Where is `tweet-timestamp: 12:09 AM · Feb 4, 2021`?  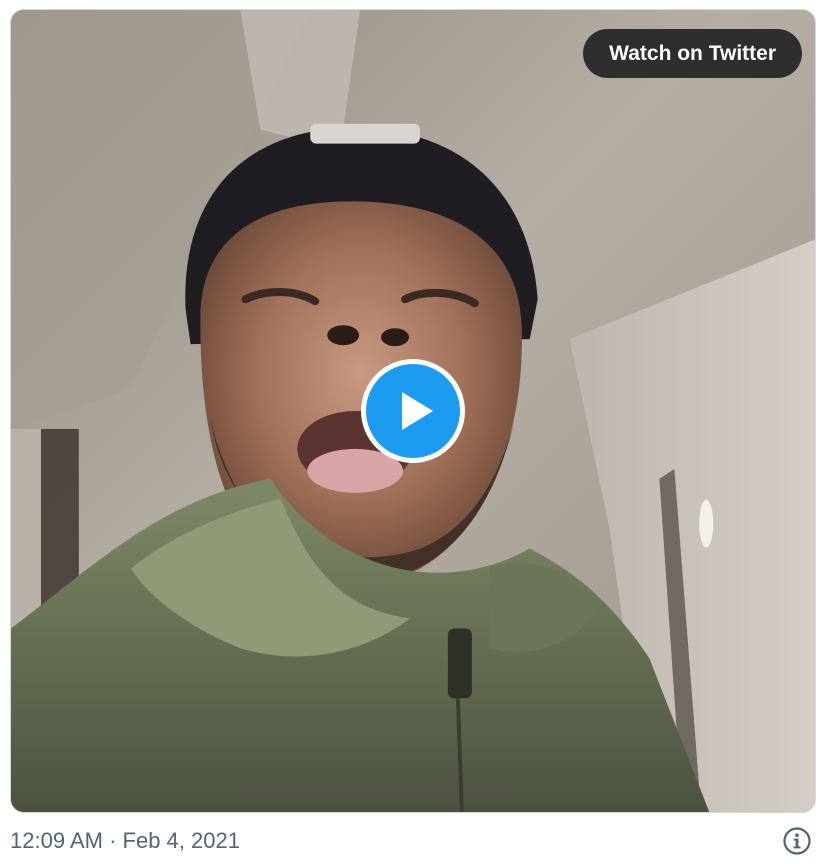
tweet-timestamp: 12:09 AM · Feb 4, 2021 is located at coordinates (125, 841).